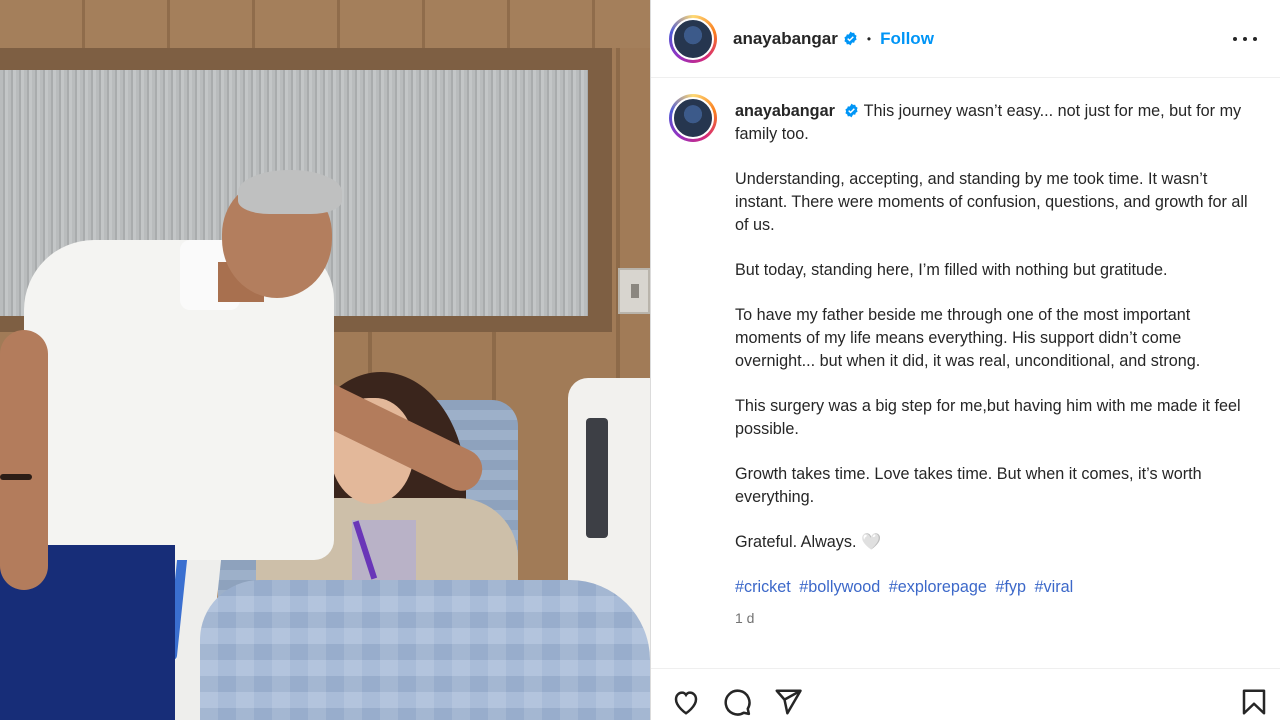 The width and height of the screenshot is (1280, 720). What do you see at coordinates (907, 39) in the screenshot?
I see `follow-button: Follow` at bounding box center [907, 39].